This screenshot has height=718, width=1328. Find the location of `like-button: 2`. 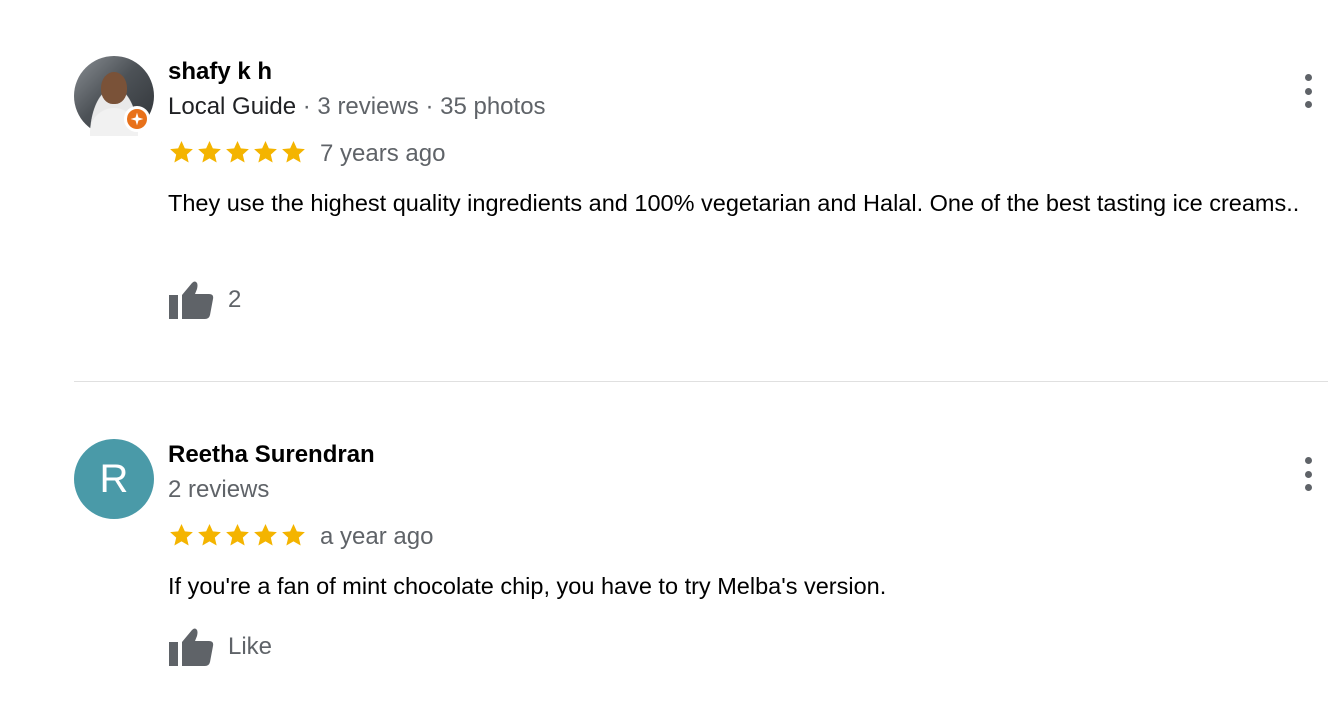

like-button: 2 is located at coordinates (204, 300).